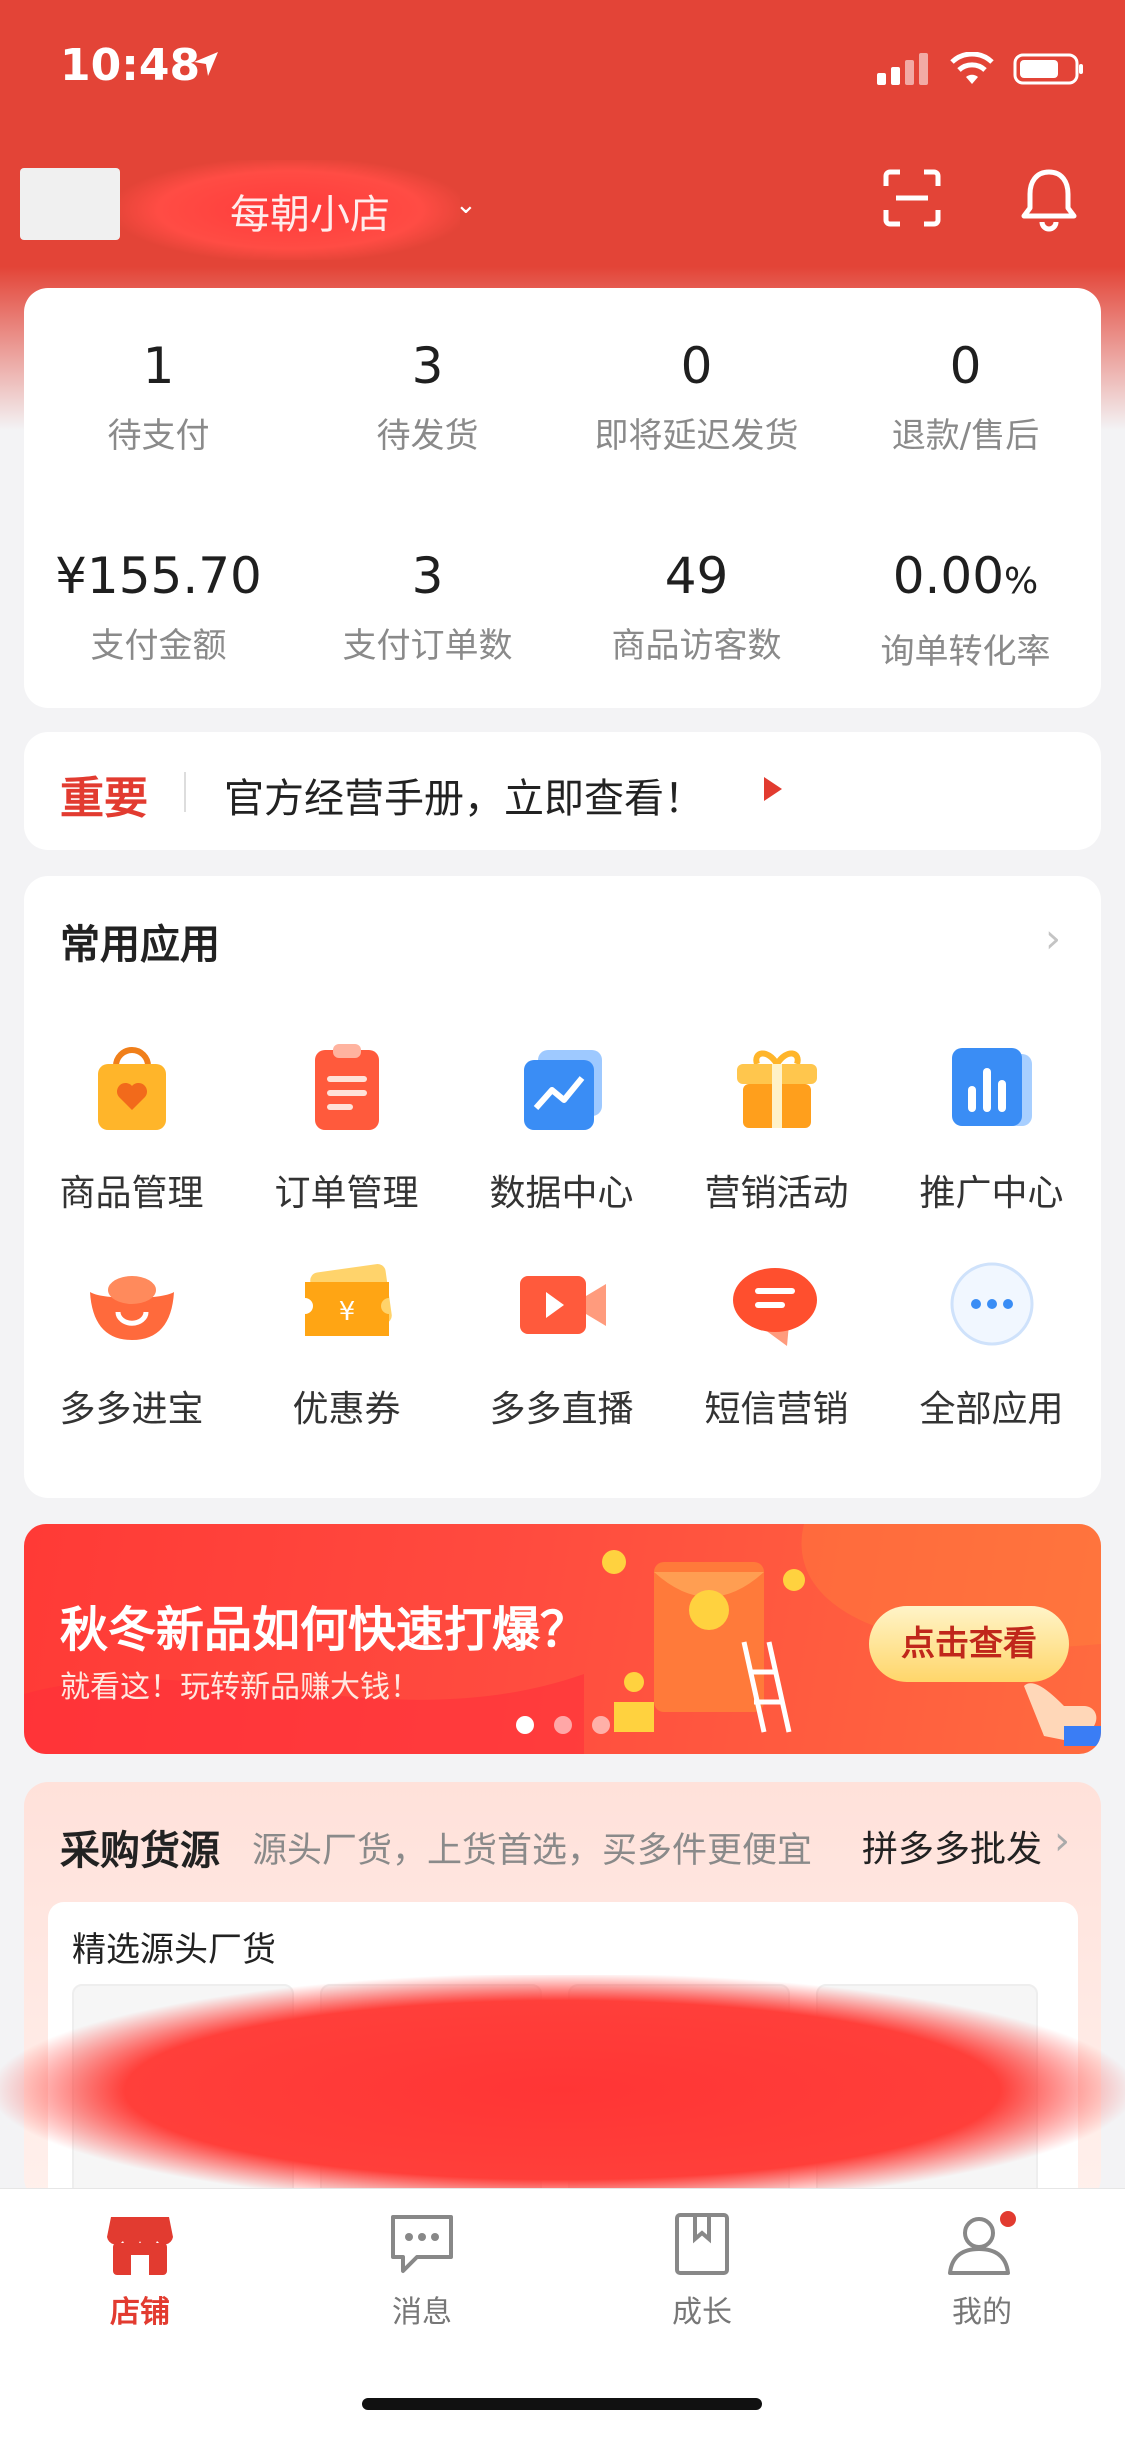  I want to click on home-indicator, so click(562, 2404).